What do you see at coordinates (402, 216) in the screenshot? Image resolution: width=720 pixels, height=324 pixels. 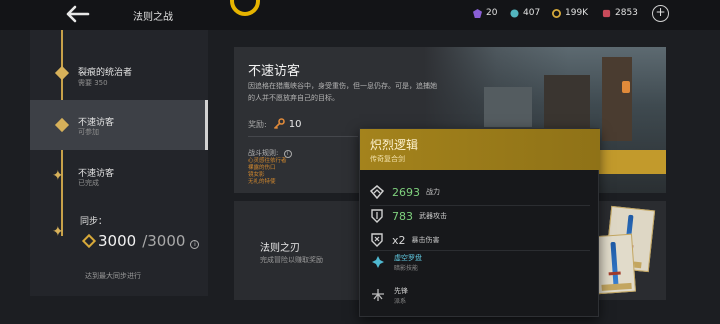 I see `stat-value: 783` at bounding box center [402, 216].